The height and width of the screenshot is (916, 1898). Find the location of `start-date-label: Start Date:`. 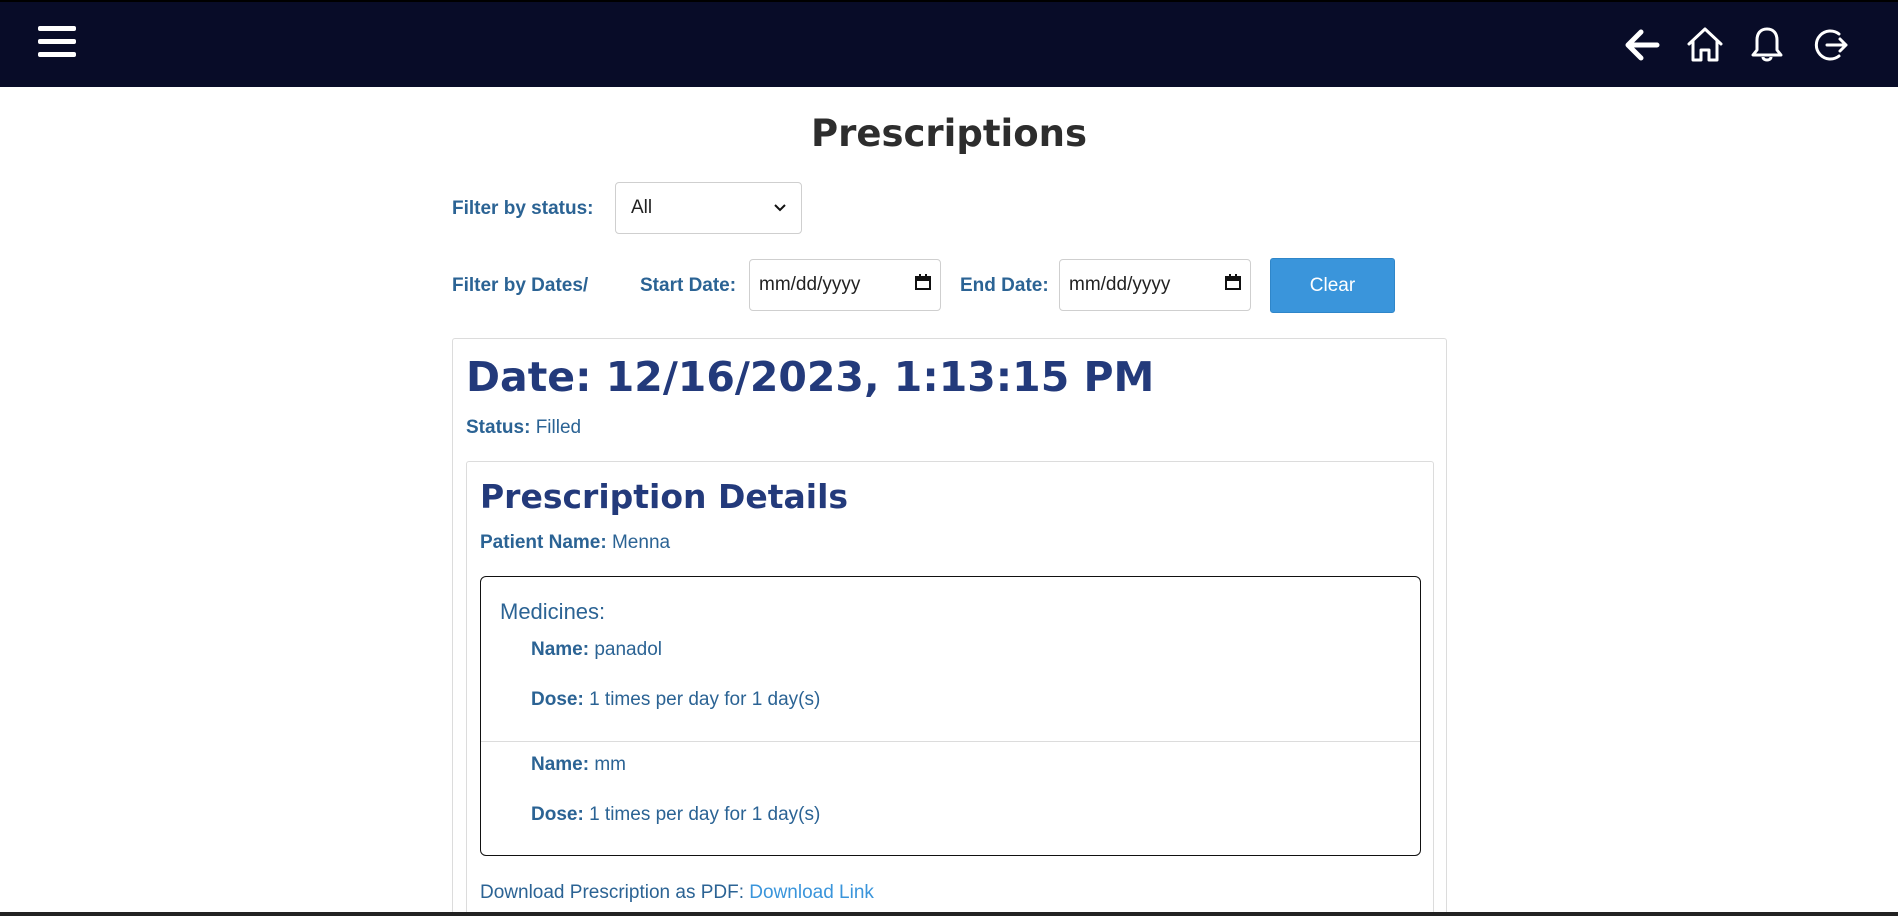

start-date-label: Start Date: is located at coordinates (688, 285).